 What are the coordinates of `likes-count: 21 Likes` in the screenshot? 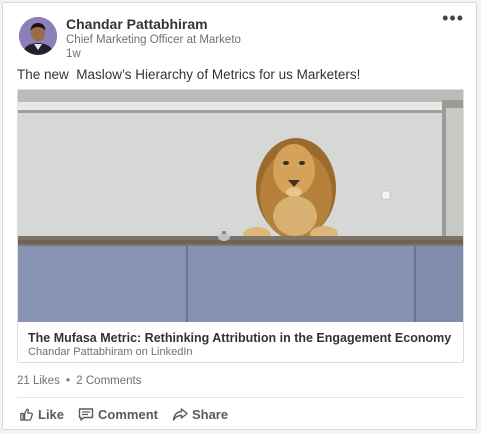 It's located at (38, 381).